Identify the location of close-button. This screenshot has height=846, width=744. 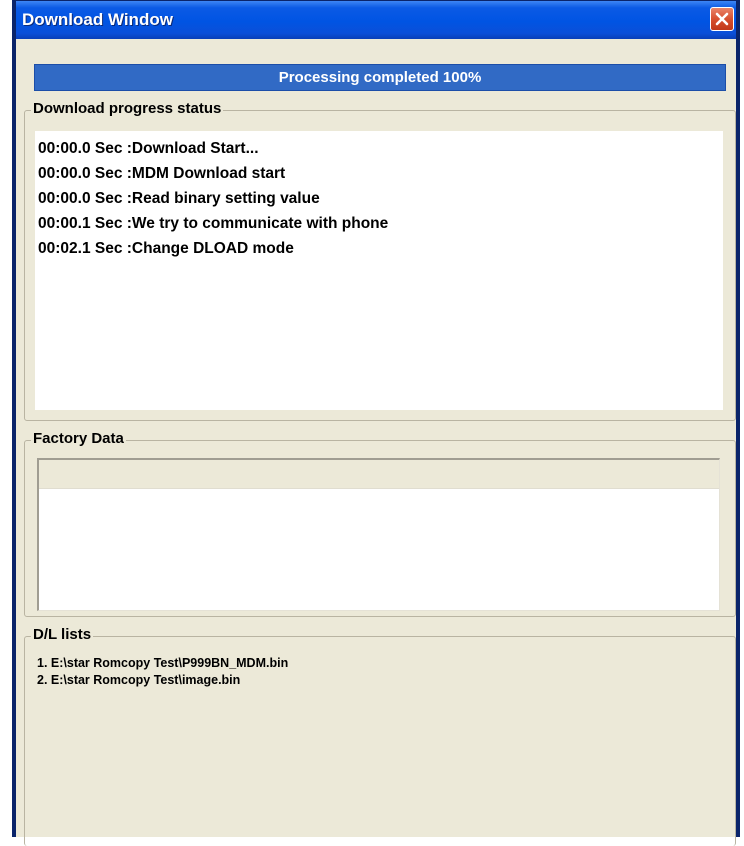
(722, 19).